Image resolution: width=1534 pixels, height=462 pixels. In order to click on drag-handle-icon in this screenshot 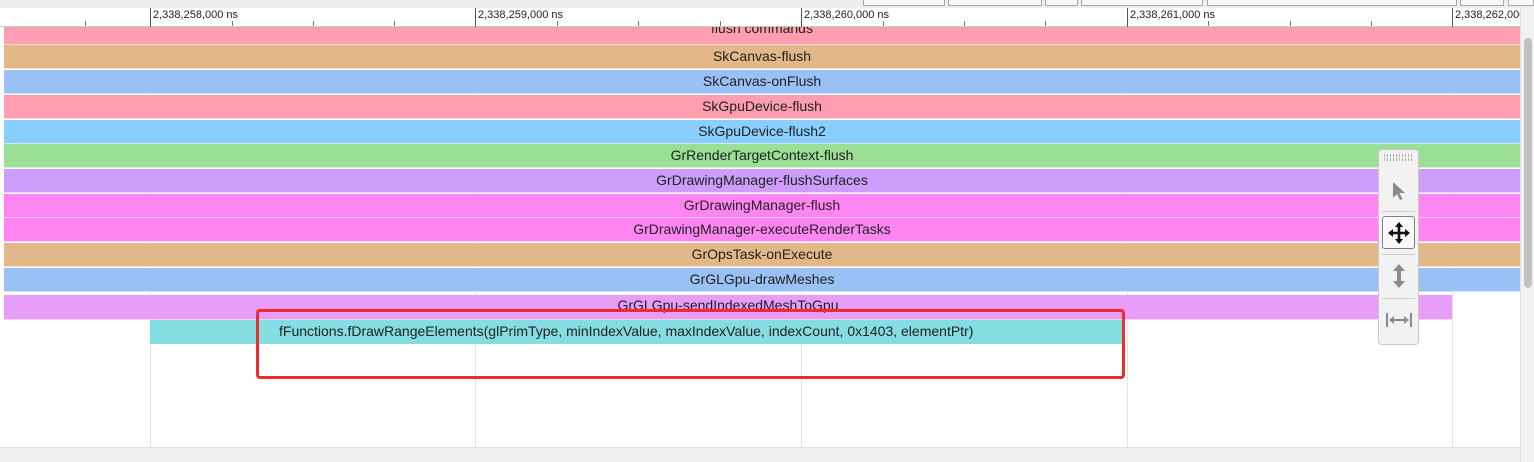, I will do `click(1398, 157)`.